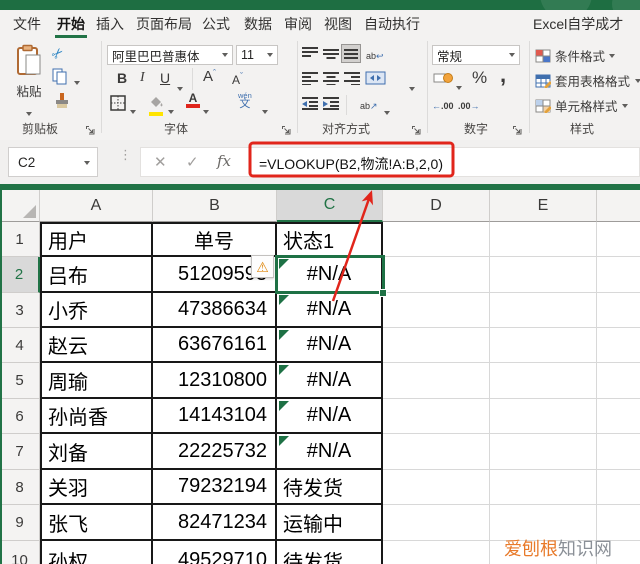 This screenshot has width=640, height=564. I want to click on merge-dropdown-icon, so click(412, 89).